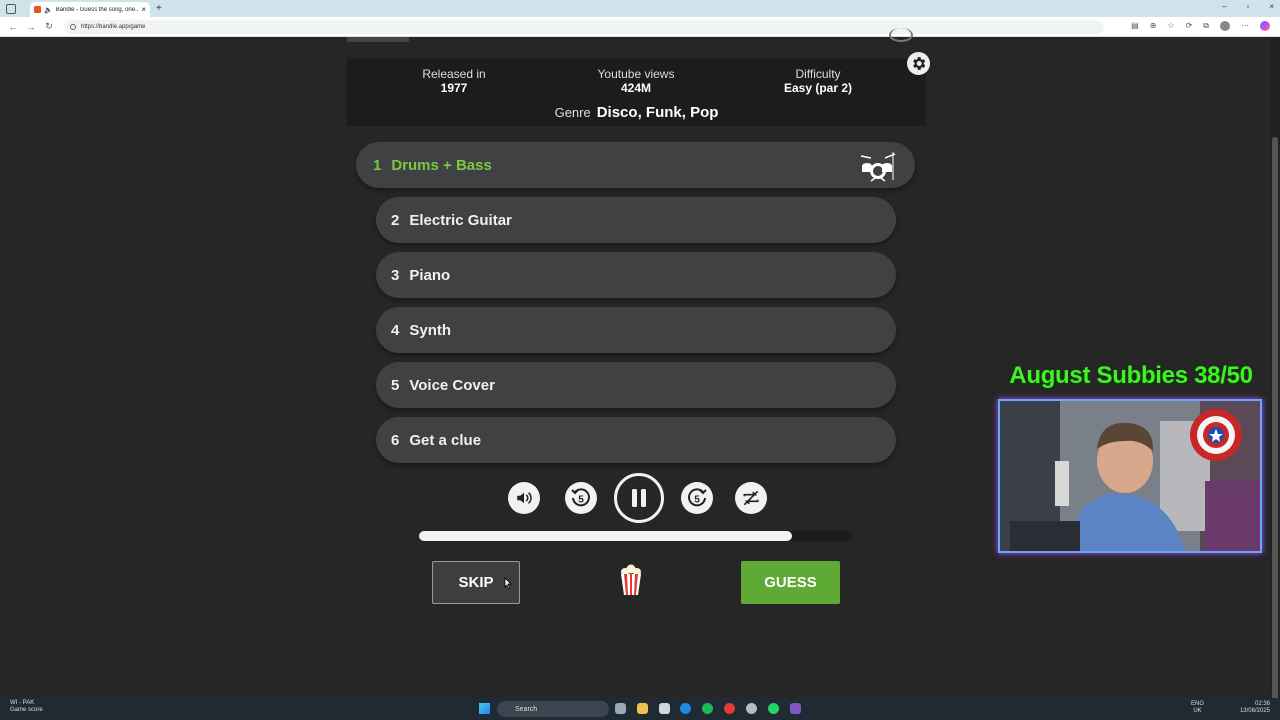  What do you see at coordinates (1197, 711) in the screenshot?
I see `lang-bottom: UK` at bounding box center [1197, 711].